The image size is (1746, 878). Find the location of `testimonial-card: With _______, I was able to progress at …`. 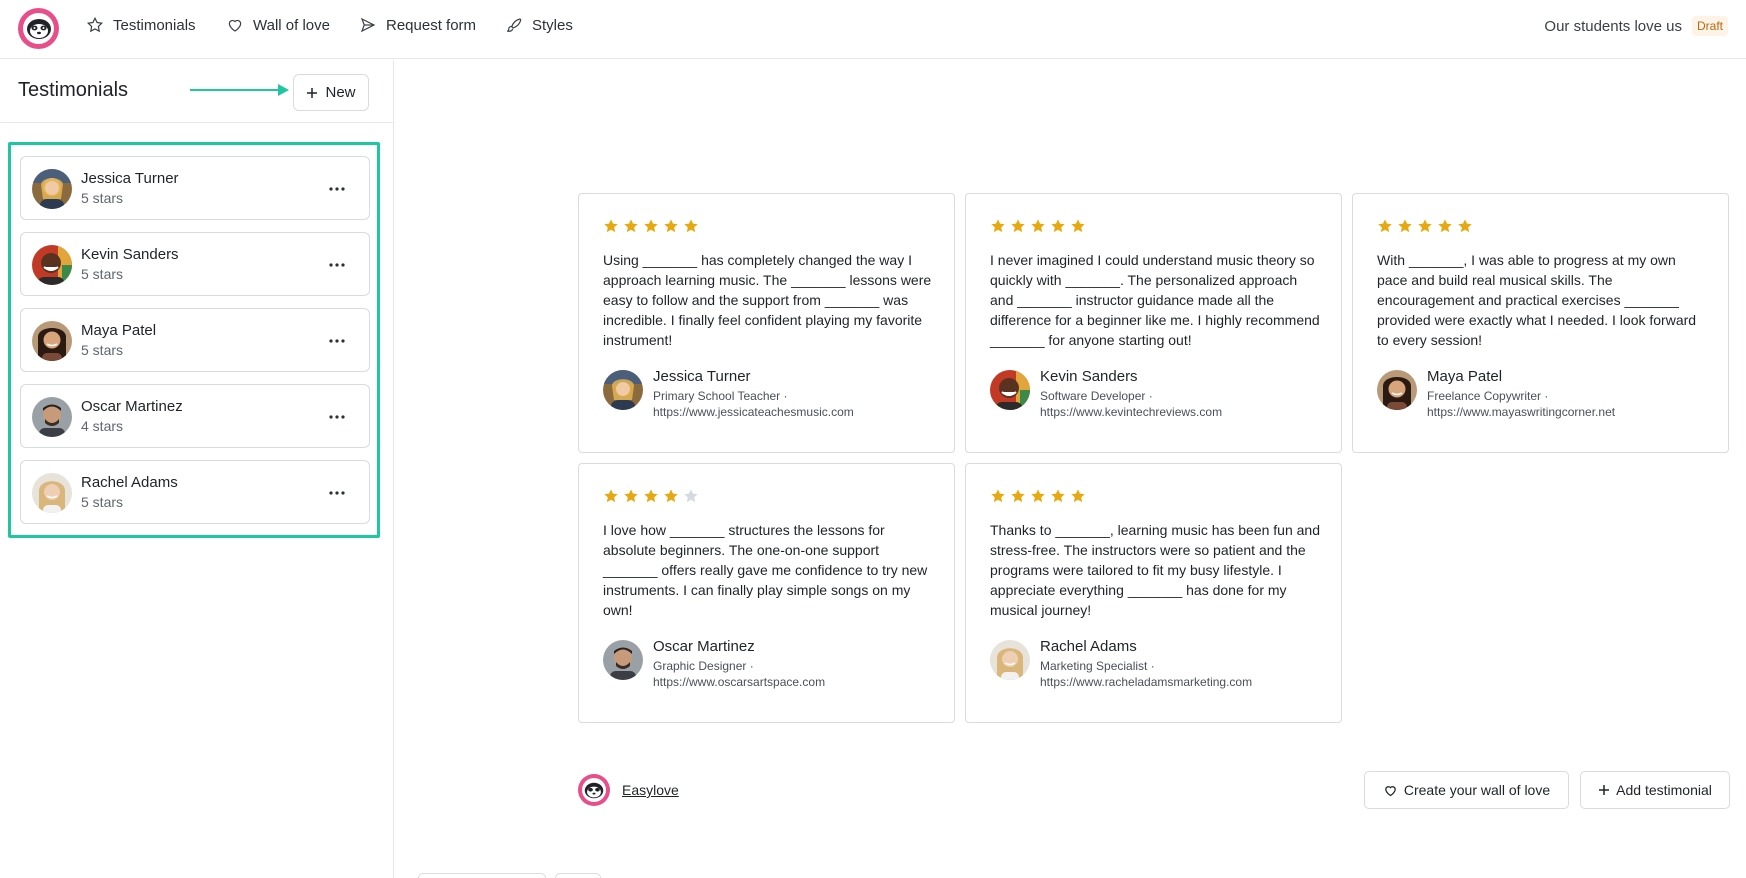

testimonial-card: With _______, I was able to progress at … is located at coordinates (1540, 323).